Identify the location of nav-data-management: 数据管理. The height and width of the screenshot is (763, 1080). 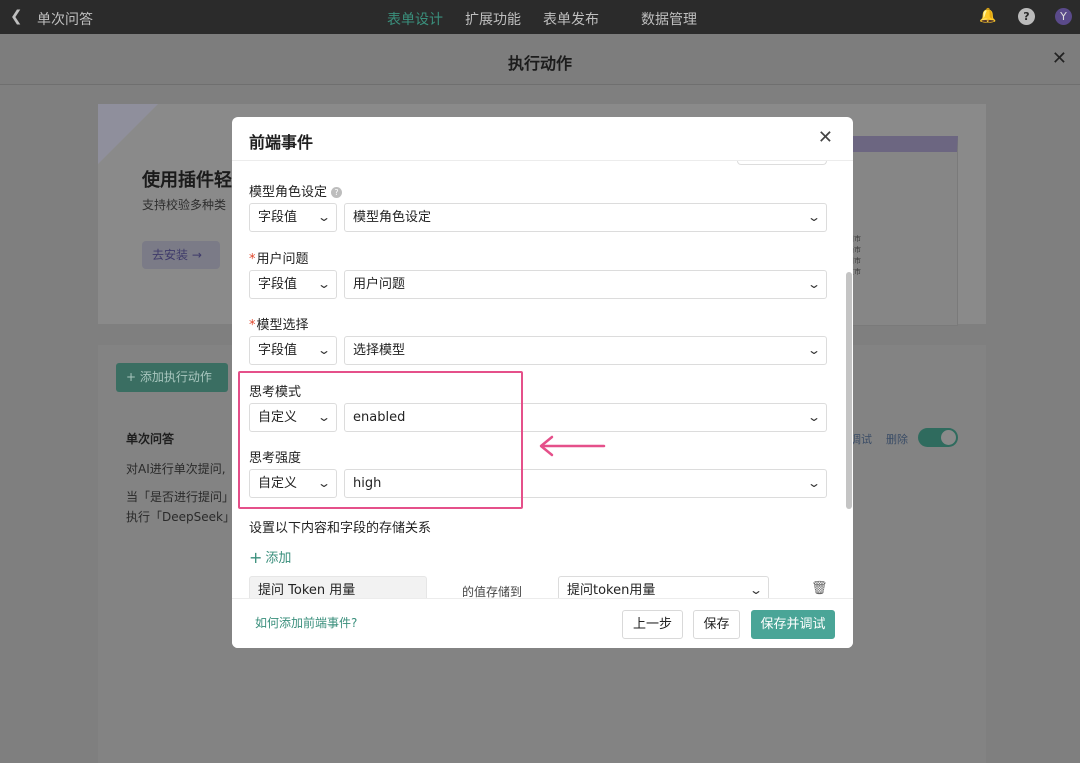
(669, 19).